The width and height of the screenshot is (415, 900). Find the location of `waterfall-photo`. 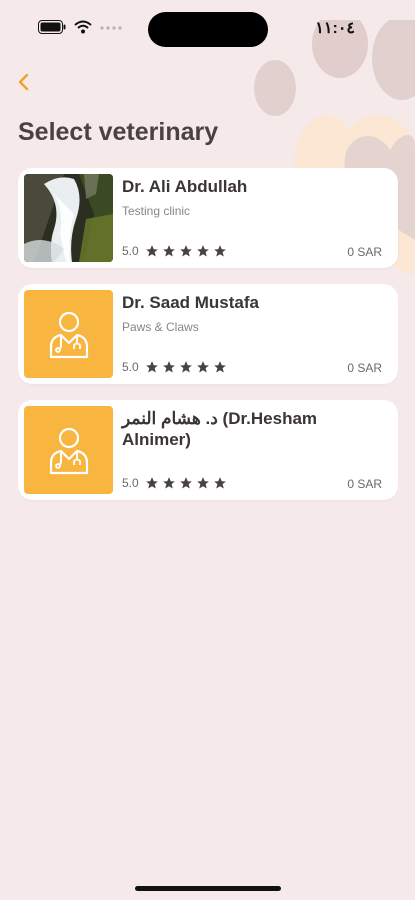

waterfall-photo is located at coordinates (68, 218).